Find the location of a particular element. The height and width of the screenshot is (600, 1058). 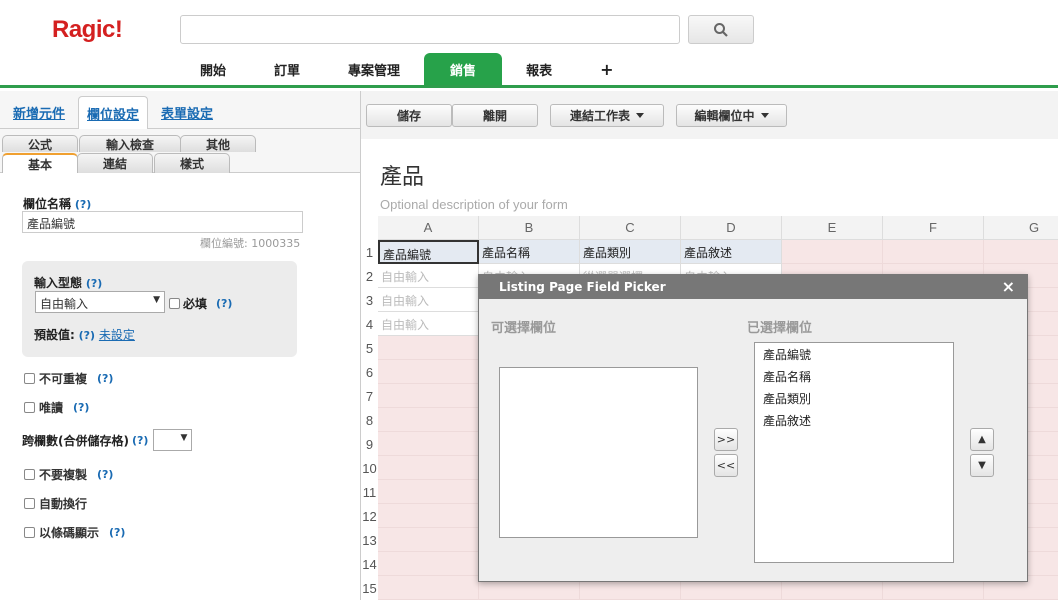

field-name-input: 產品編號 is located at coordinates (162, 222).